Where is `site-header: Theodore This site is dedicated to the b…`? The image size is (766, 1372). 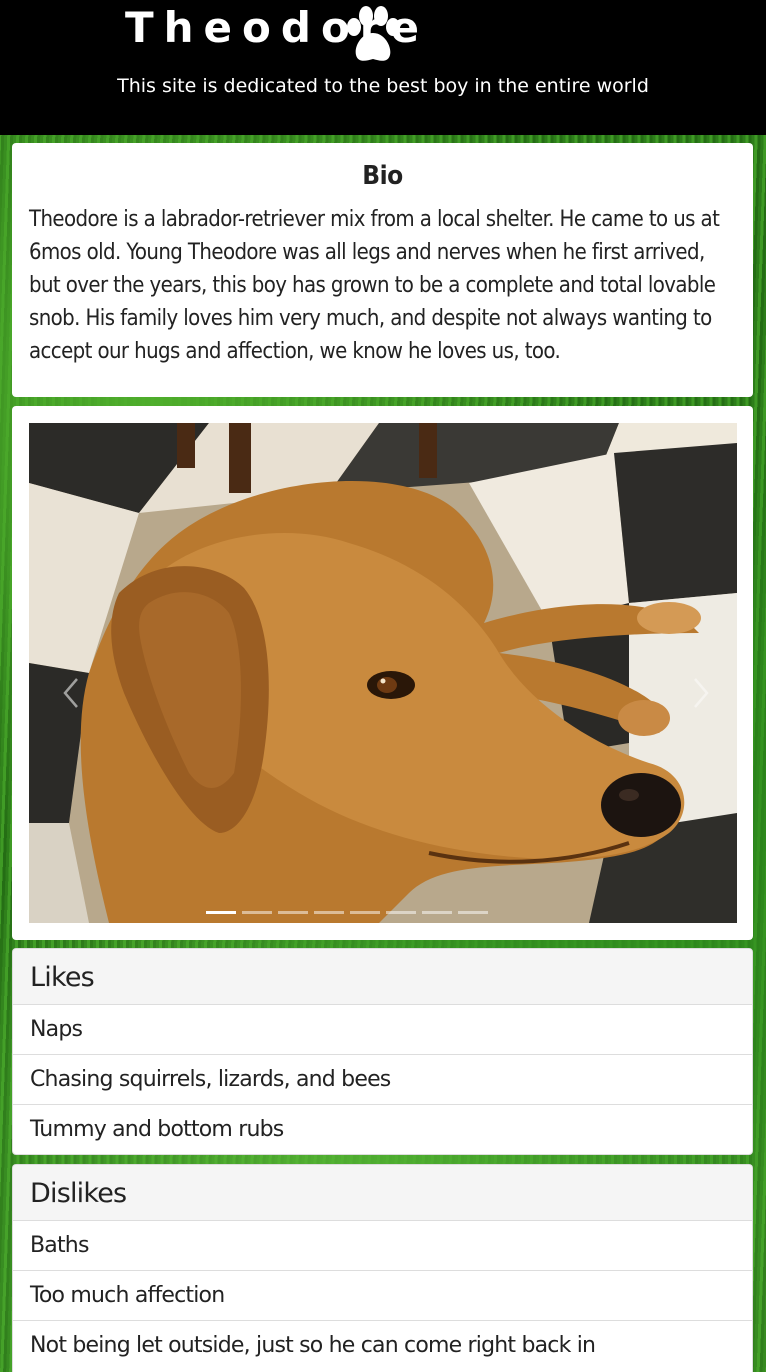
site-header: Theodore This site is dedicated to the b… is located at coordinates (383, 67).